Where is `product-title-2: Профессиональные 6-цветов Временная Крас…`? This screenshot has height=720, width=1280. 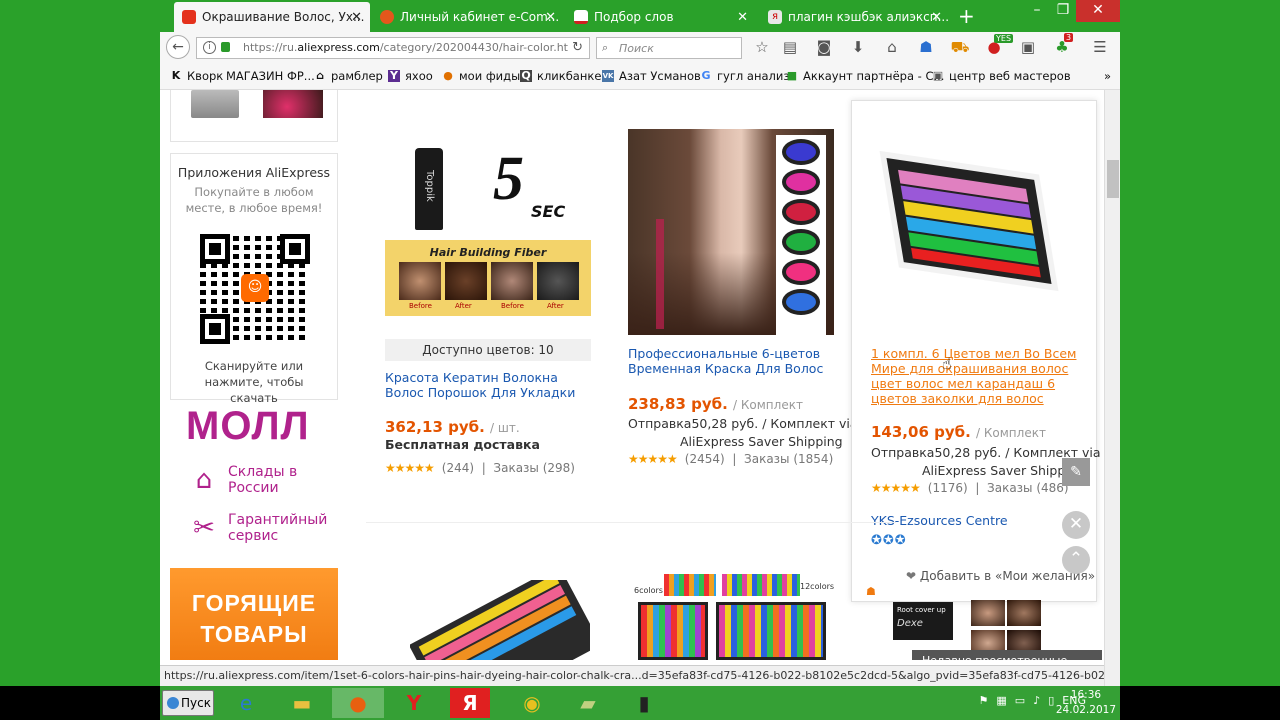
product-title-2: Профессиональные 6-цветов Временная Крас… is located at coordinates (733, 361).